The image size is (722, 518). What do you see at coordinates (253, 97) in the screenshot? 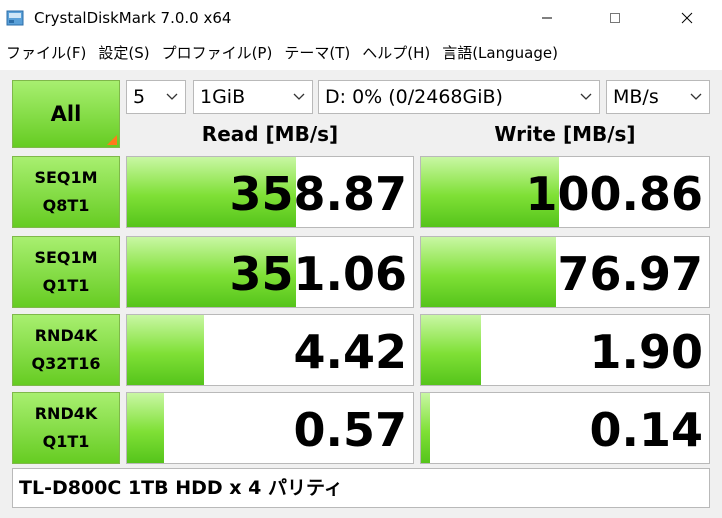
I see `test-size-select: 1GiB` at bounding box center [253, 97].